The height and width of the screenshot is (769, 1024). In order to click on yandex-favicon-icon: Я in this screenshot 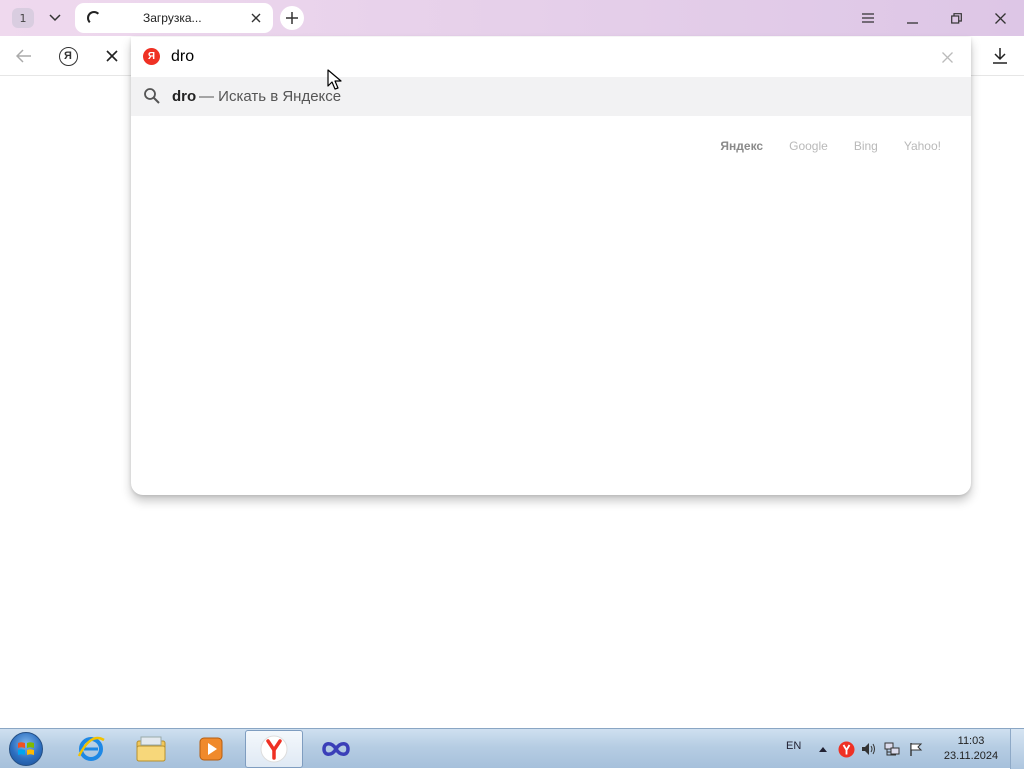, I will do `click(151, 56)`.